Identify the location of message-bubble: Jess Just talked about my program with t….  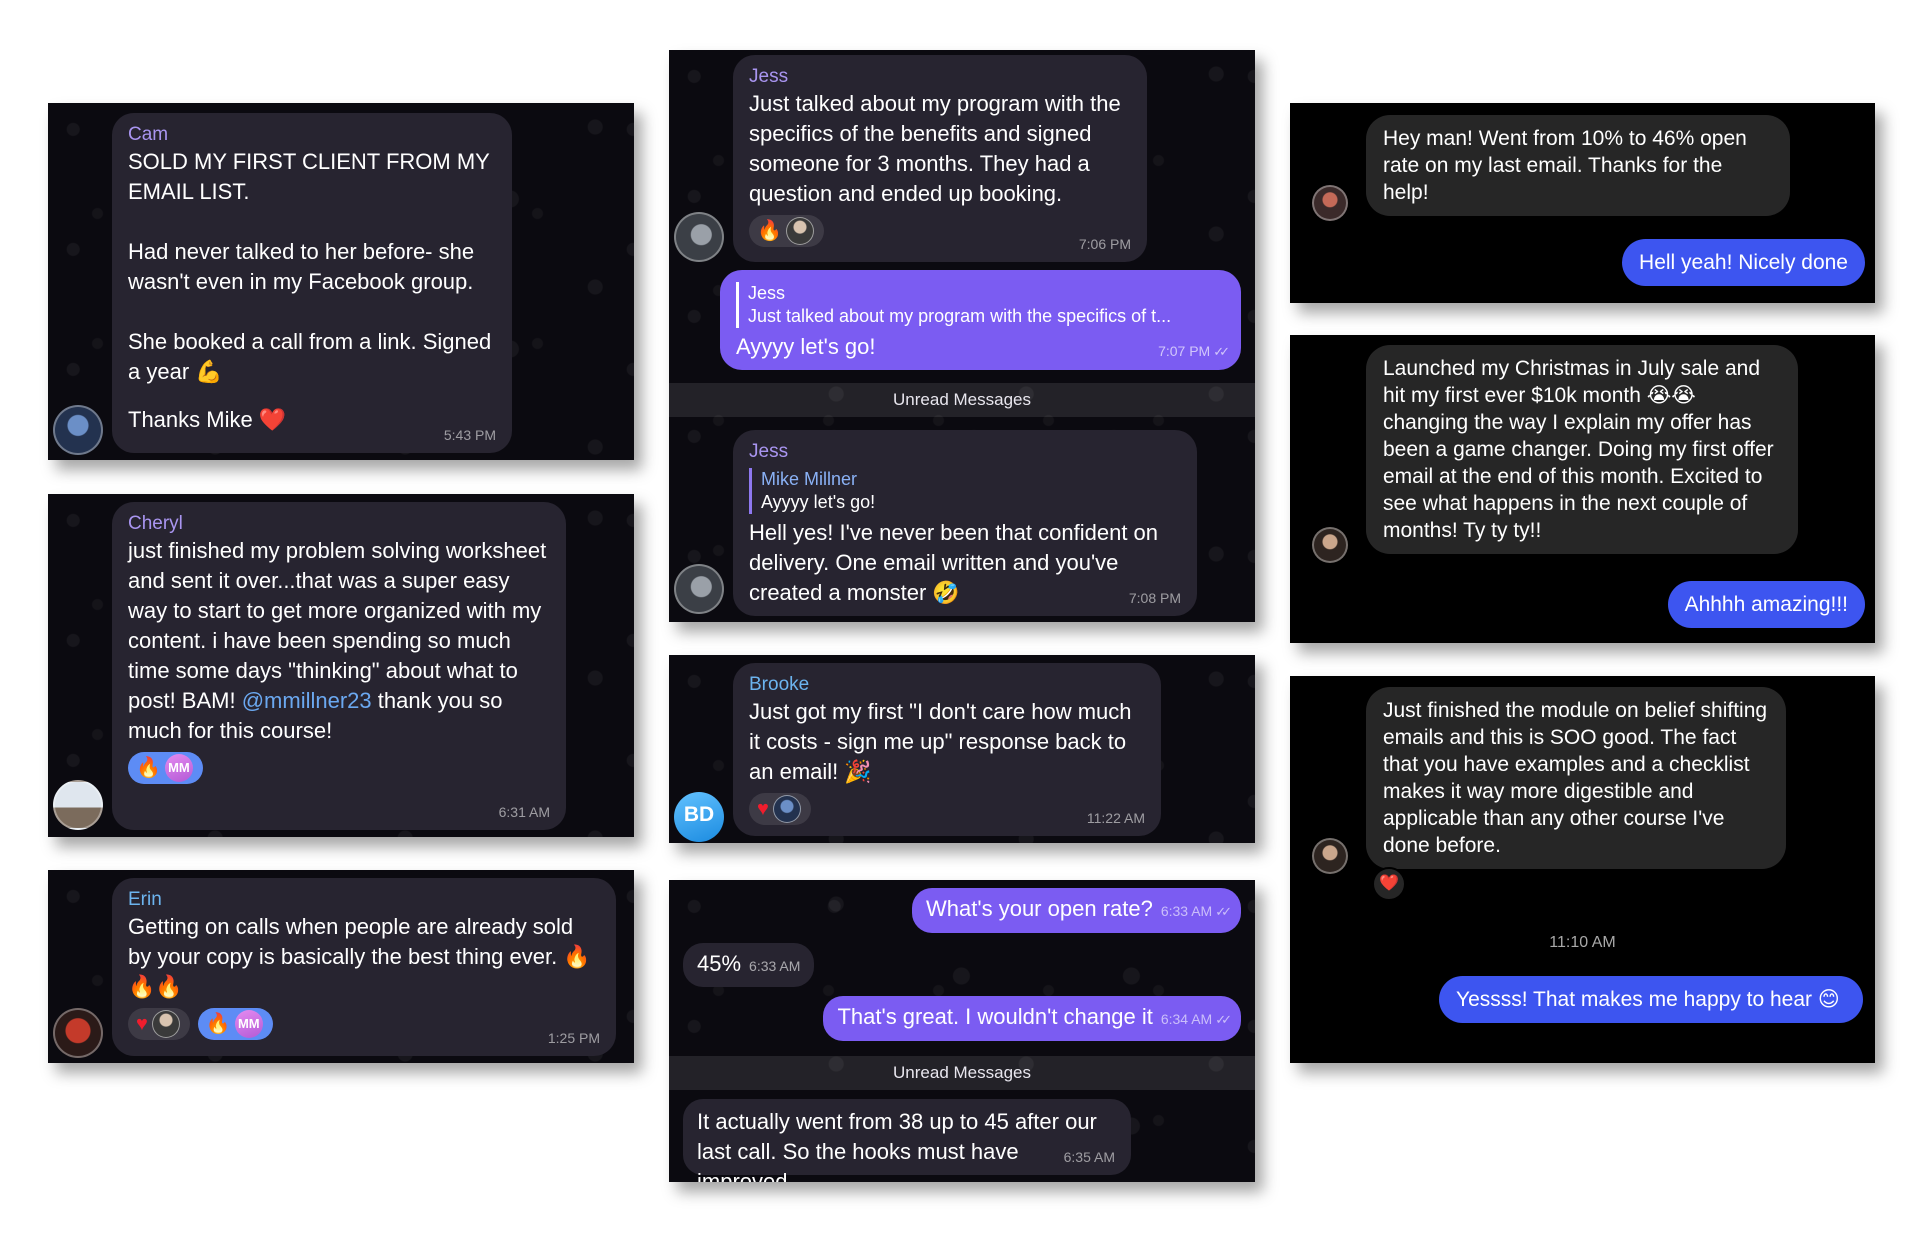
(940, 158).